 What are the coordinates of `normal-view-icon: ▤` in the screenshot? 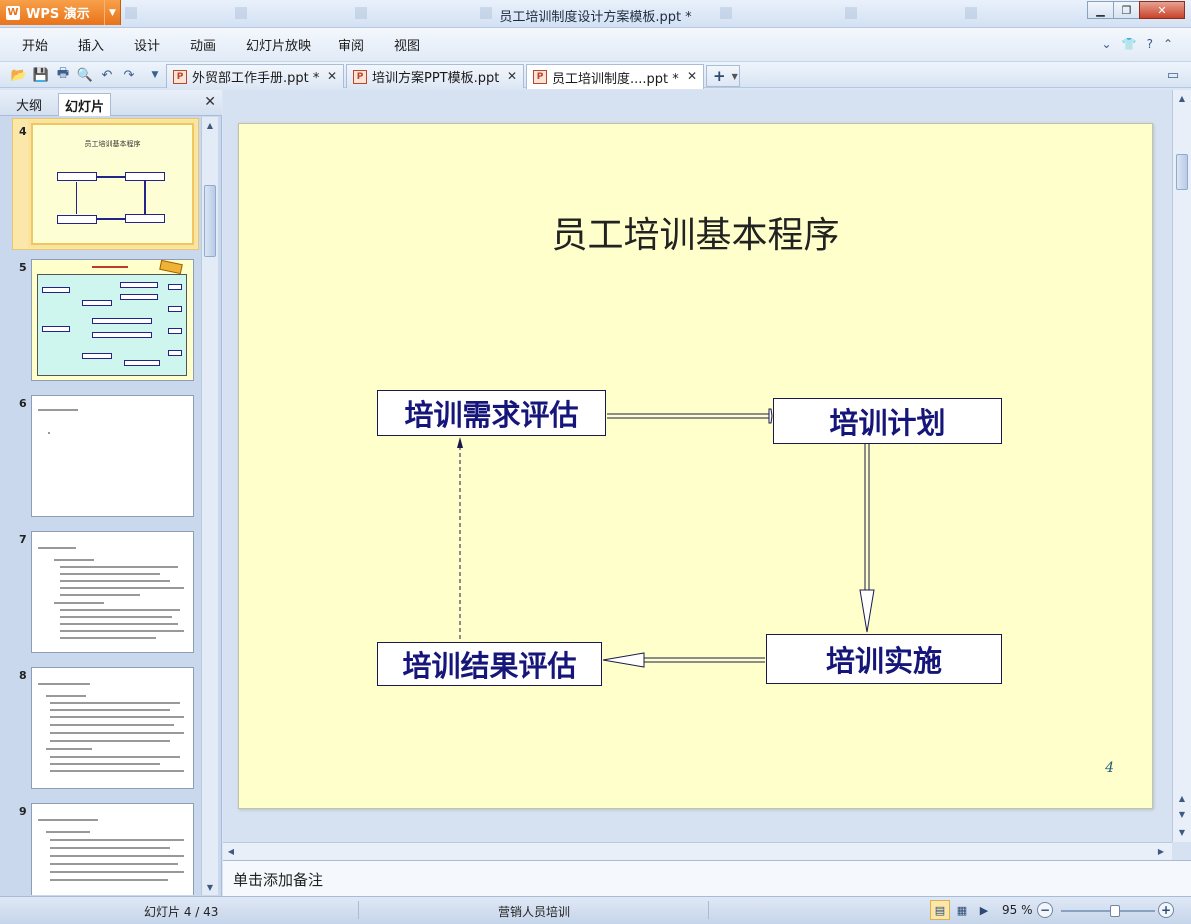 It's located at (940, 910).